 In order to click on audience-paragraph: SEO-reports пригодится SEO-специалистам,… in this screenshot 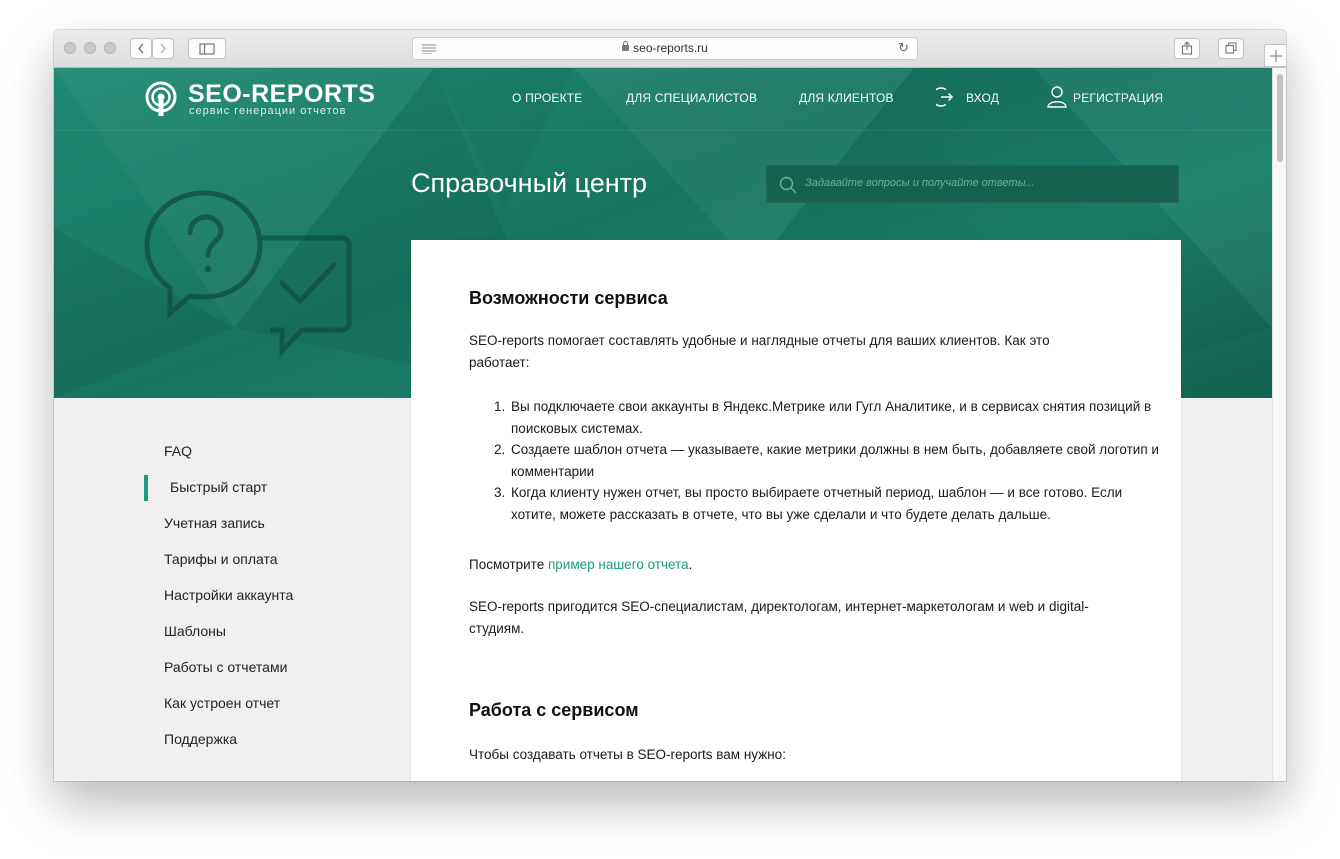, I will do `click(779, 617)`.